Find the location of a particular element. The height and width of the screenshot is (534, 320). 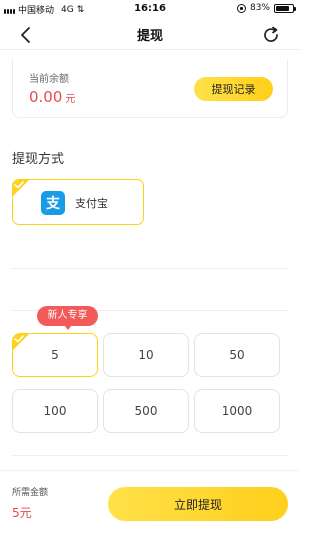

amount-option: 5 is located at coordinates (55, 355).